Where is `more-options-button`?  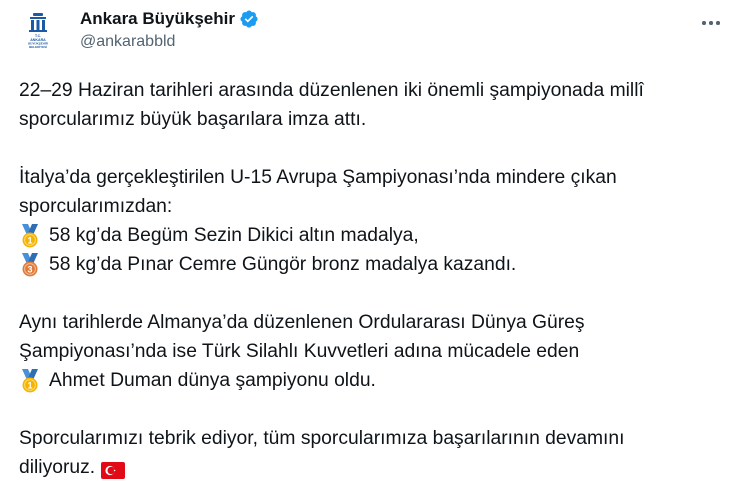 more-options-button is located at coordinates (711, 23).